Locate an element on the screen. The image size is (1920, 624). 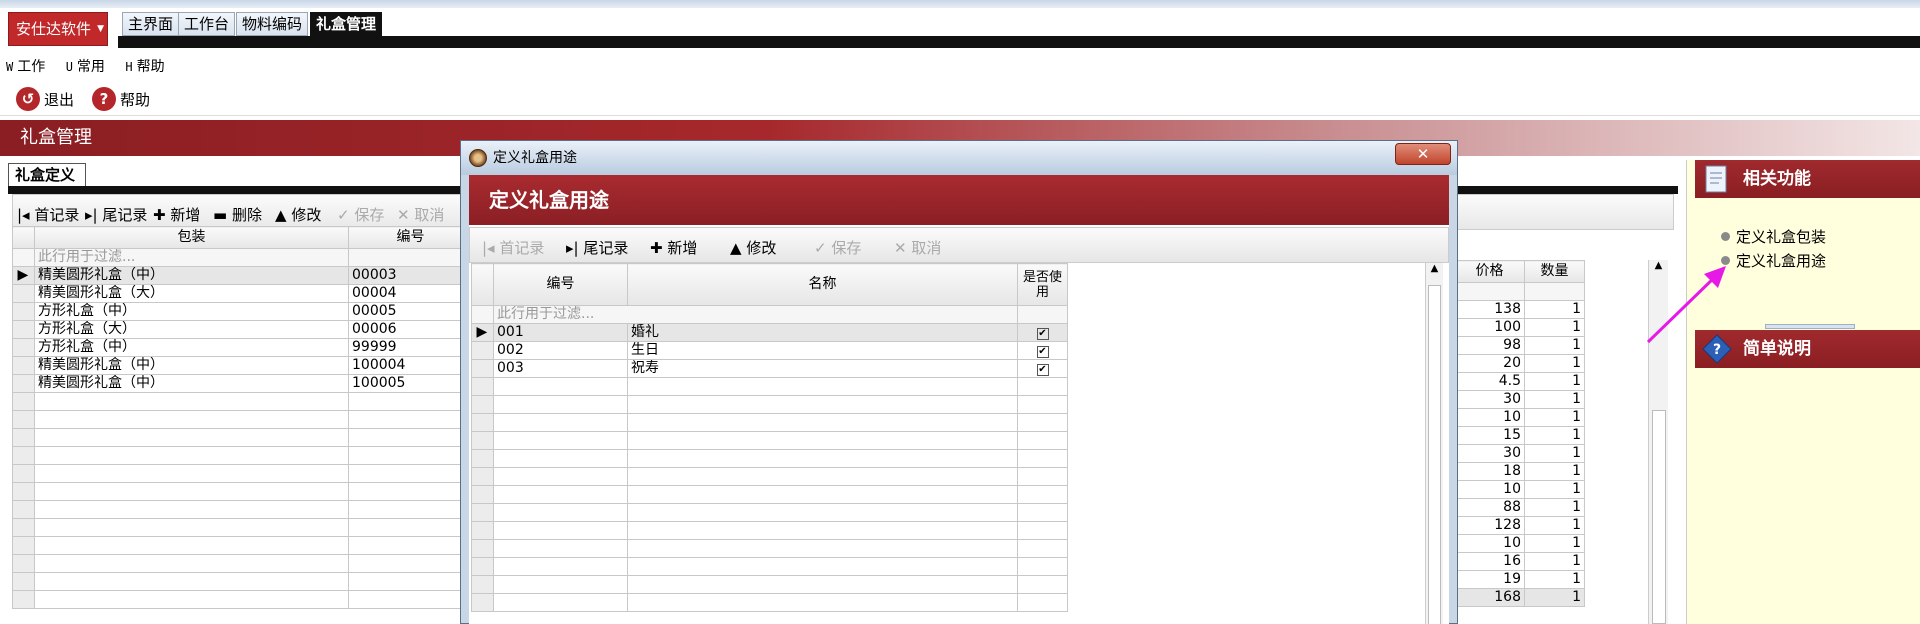
window-titlebar is located at coordinates (960, 4).